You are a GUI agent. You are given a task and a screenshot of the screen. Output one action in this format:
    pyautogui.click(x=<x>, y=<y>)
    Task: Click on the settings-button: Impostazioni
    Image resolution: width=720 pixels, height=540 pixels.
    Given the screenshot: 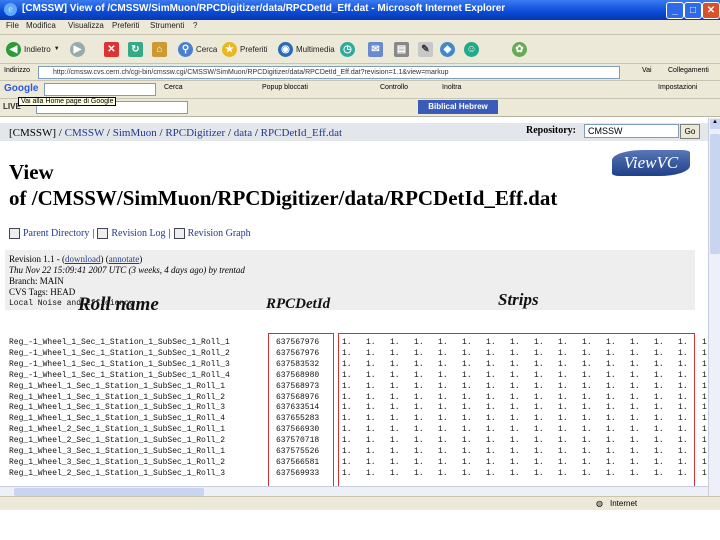 What is the action you would take?
    pyautogui.click(x=677, y=87)
    